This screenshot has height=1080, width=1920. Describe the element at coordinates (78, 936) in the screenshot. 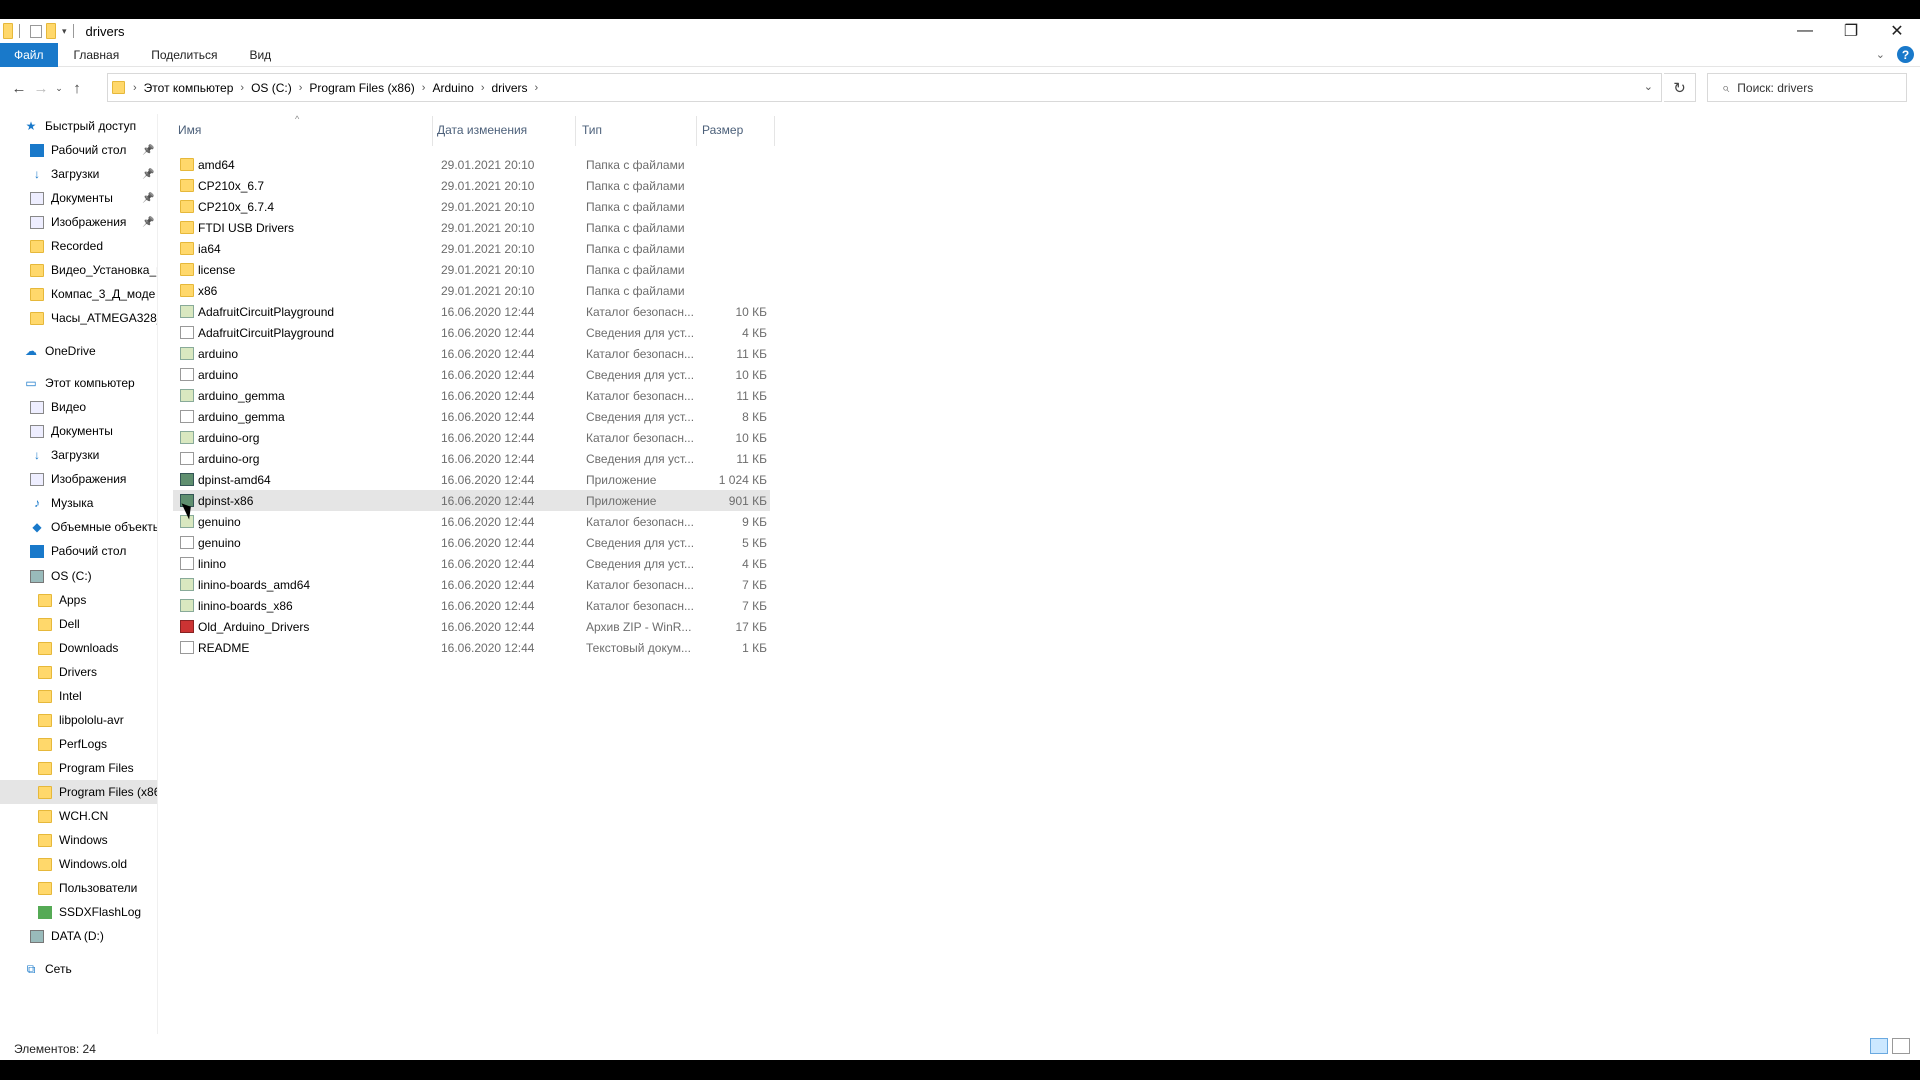

I see `nav-item: DATA (D:)` at that location.